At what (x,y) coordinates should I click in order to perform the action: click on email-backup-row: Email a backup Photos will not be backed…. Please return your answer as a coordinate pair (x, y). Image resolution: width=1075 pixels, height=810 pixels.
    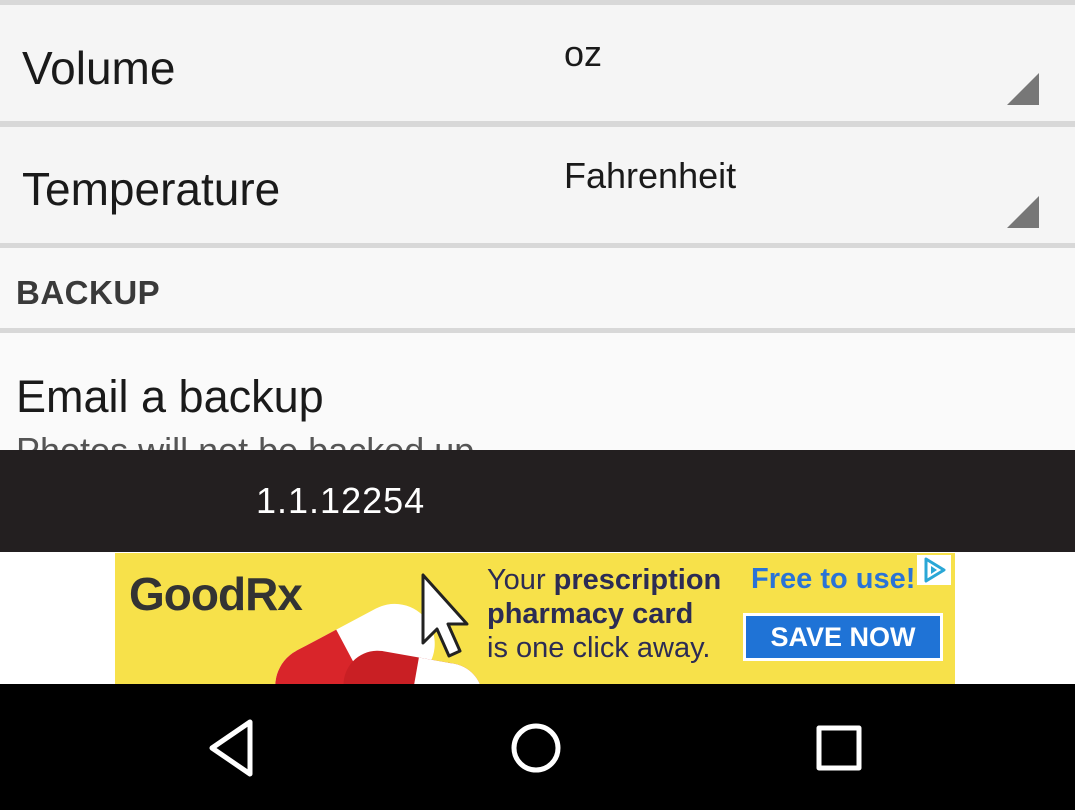
    Looking at the image, I should click on (537, 391).